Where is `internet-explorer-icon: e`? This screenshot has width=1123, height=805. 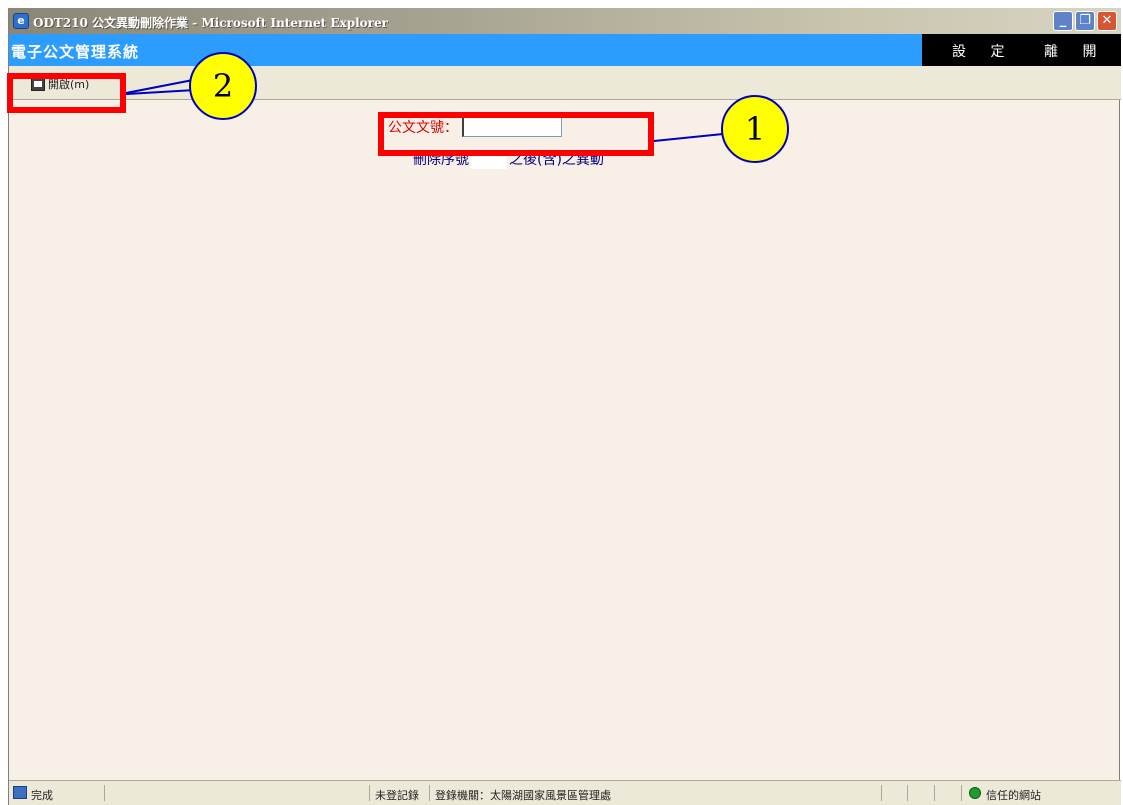
internet-explorer-icon: e is located at coordinates (21, 21).